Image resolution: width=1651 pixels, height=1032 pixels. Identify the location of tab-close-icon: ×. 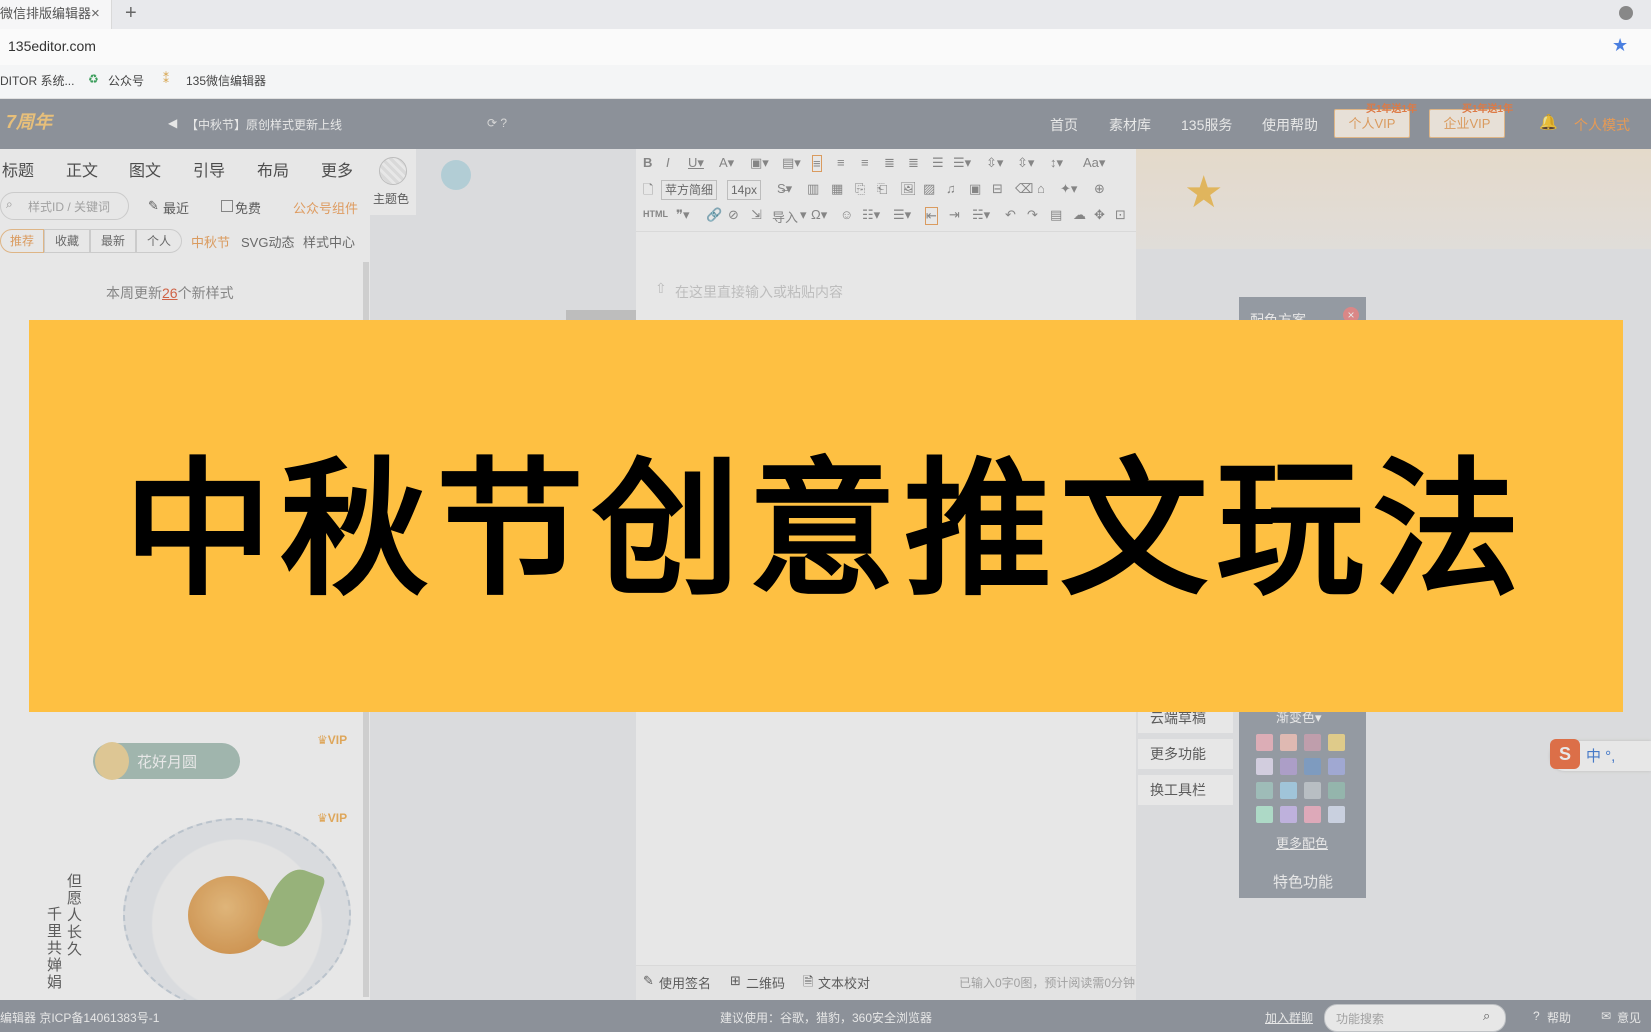
(95, 13).